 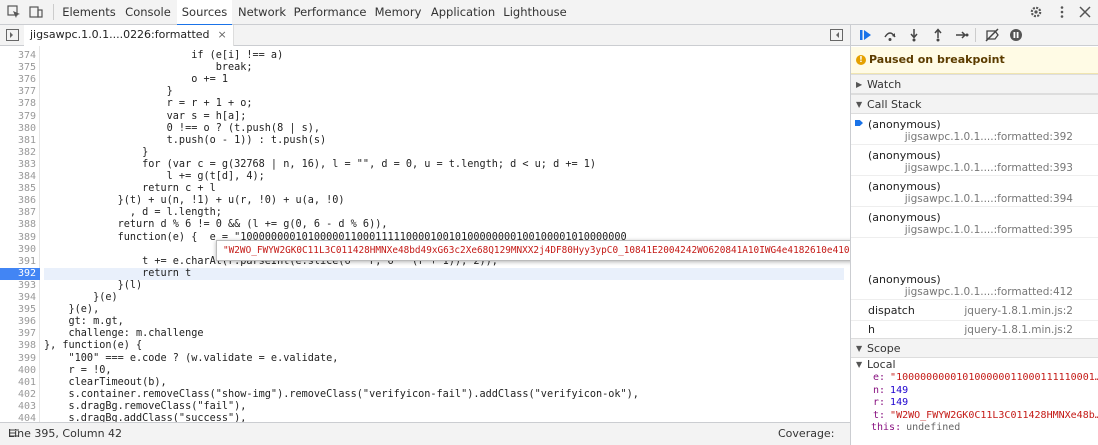 What do you see at coordinates (222, 34) in the screenshot?
I see `close-tab-icon: ×` at bounding box center [222, 34].